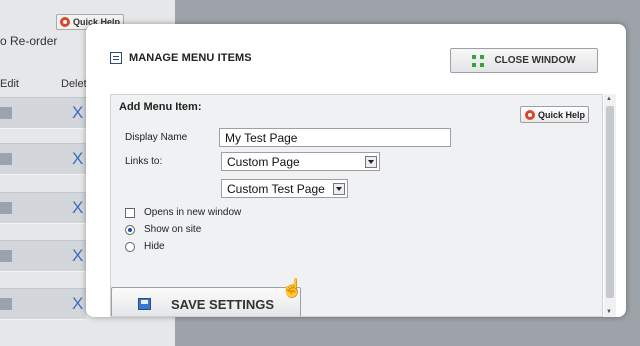 Image resolution: width=640 pixels, height=346 pixels. Describe the element at coordinates (130, 246) in the screenshot. I see `hide-radio` at that location.